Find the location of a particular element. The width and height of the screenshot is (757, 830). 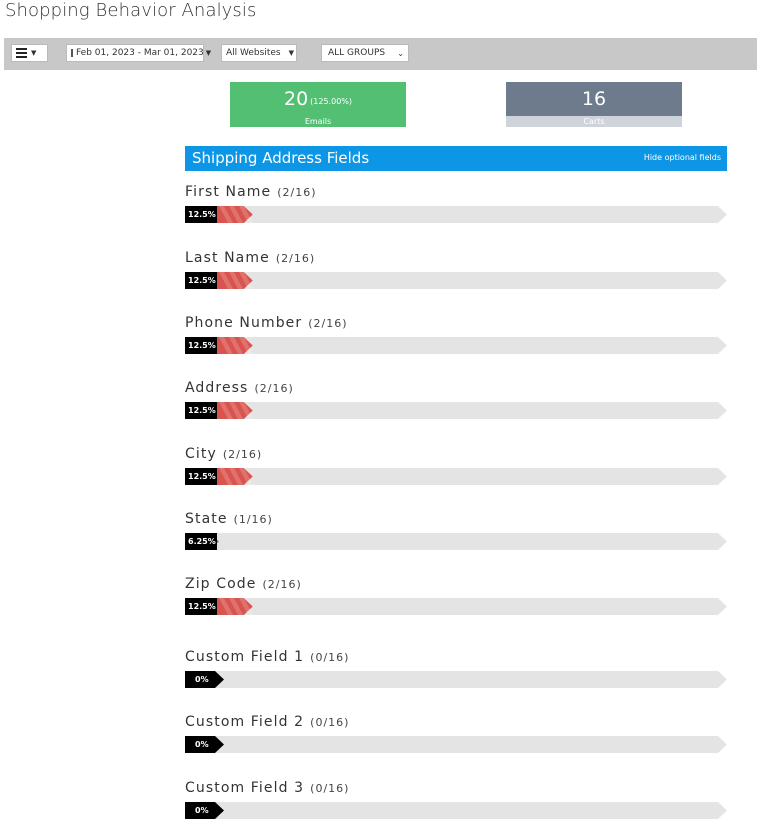

field-name: State is located at coordinates (206, 519).